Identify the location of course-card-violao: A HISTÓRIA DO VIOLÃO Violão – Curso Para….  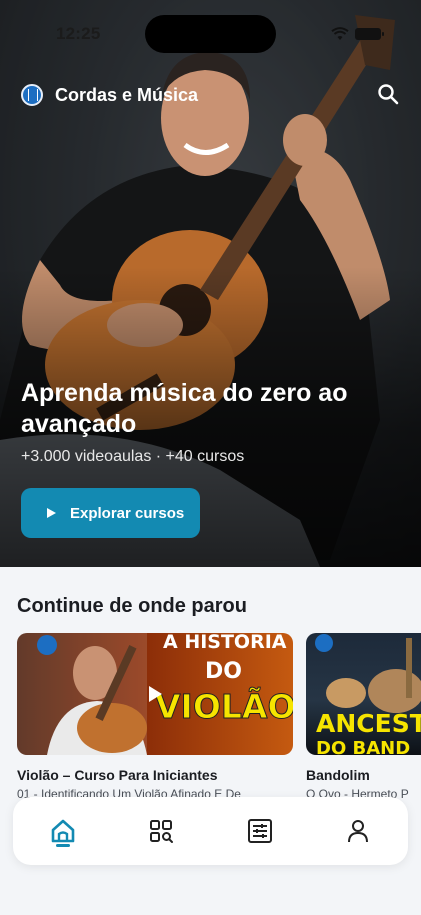
(155, 717).